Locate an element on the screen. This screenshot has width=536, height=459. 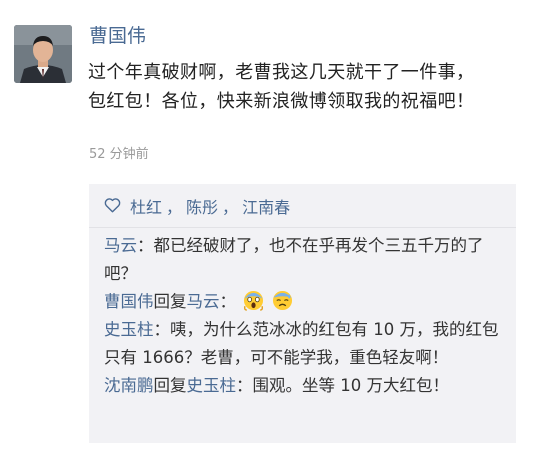
likes-row: 杜红 ， 陈彤 ， 江南春 is located at coordinates (302, 205).